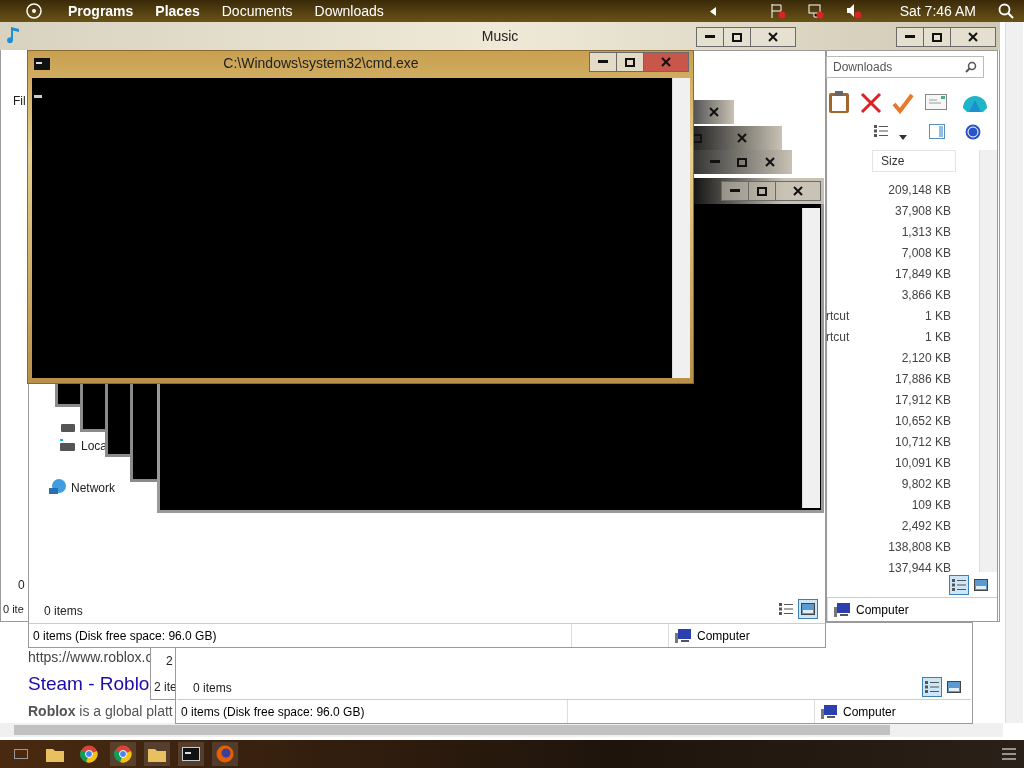 The image size is (1024, 768). Describe the element at coordinates (839, 102) in the screenshot. I see `clipboard-icon` at that location.